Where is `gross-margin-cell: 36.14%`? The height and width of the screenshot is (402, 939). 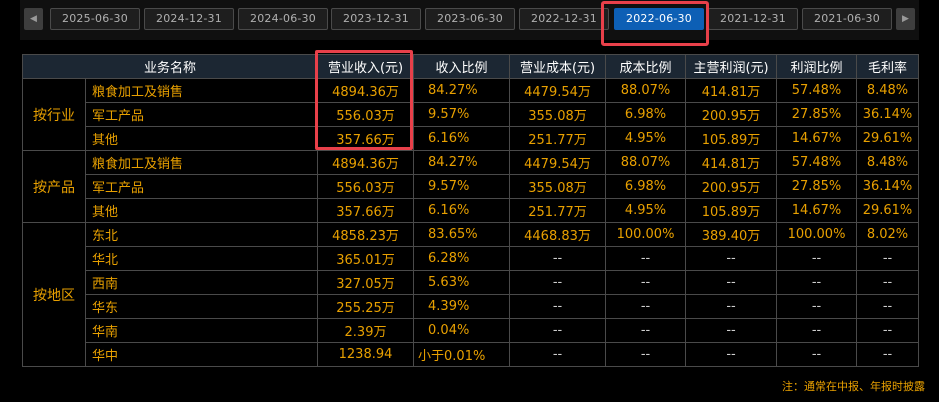
gross-margin-cell: 36.14% is located at coordinates (888, 114).